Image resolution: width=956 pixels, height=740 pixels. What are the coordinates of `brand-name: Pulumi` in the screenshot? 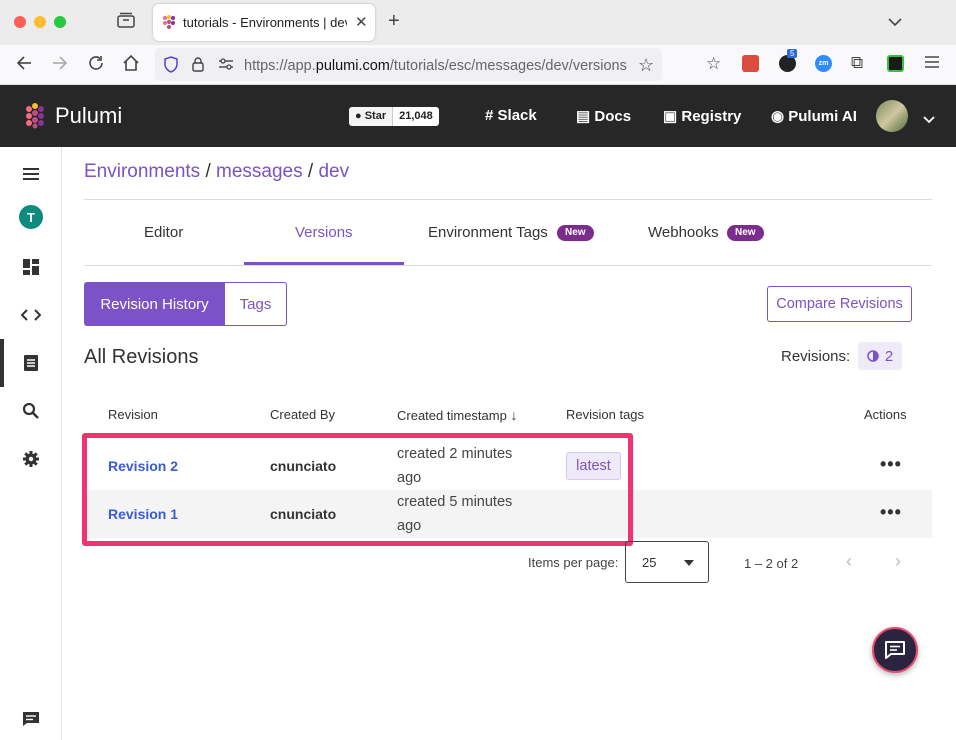 It's located at (88, 116).